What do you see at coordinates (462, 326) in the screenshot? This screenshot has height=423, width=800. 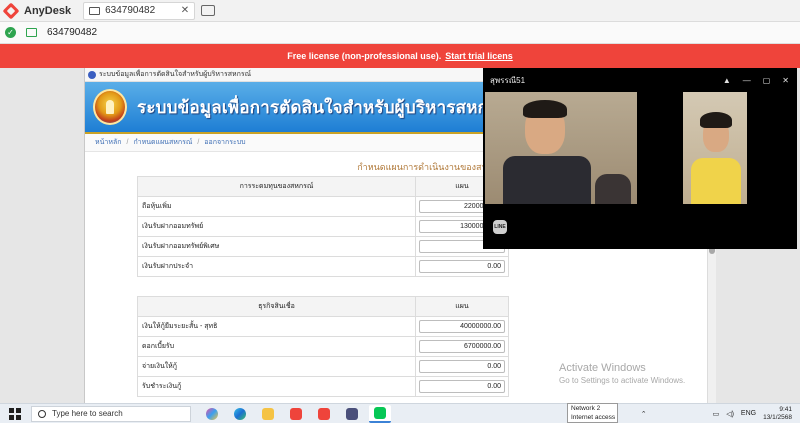 I see `plan-value-input: 40000000.00` at bounding box center [462, 326].